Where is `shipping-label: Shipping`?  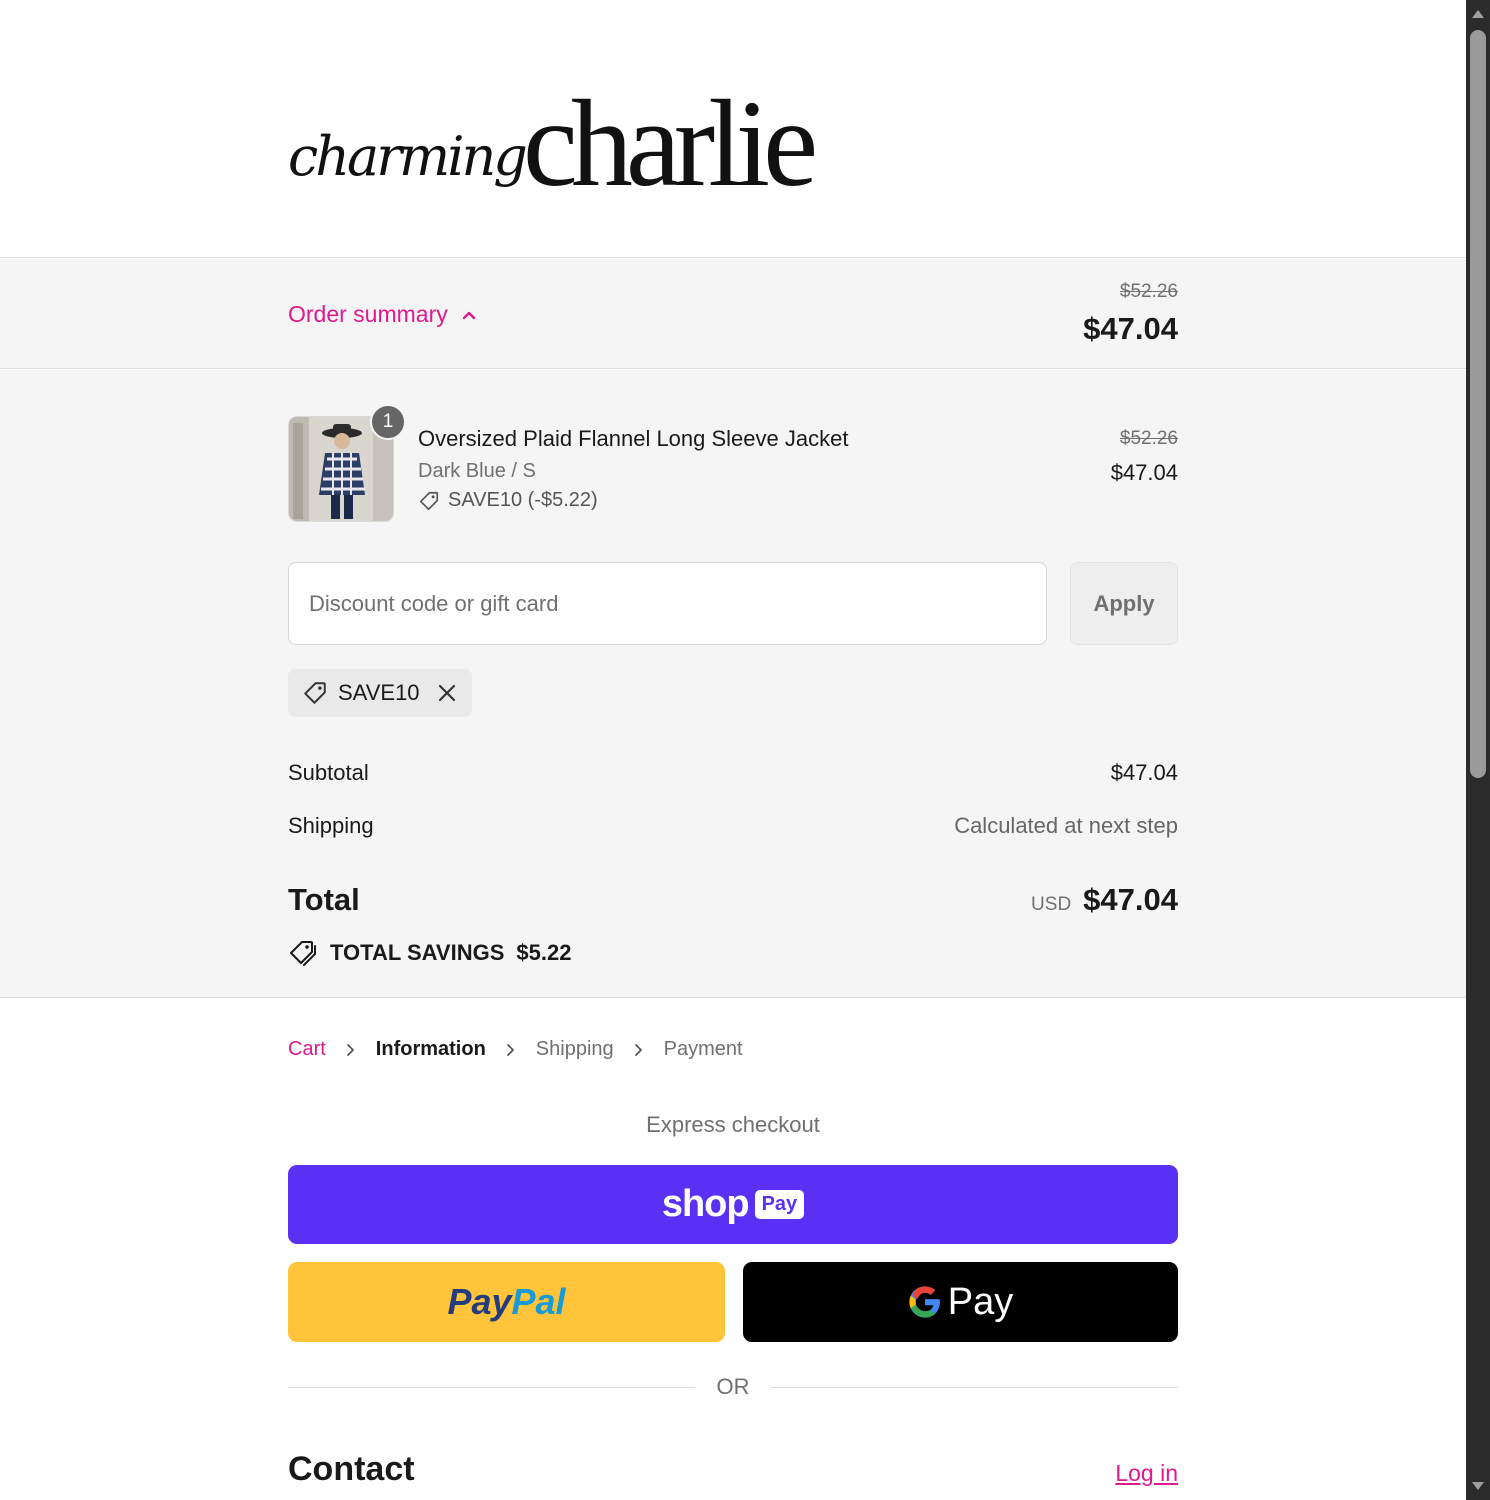 shipping-label: Shipping is located at coordinates (331, 825).